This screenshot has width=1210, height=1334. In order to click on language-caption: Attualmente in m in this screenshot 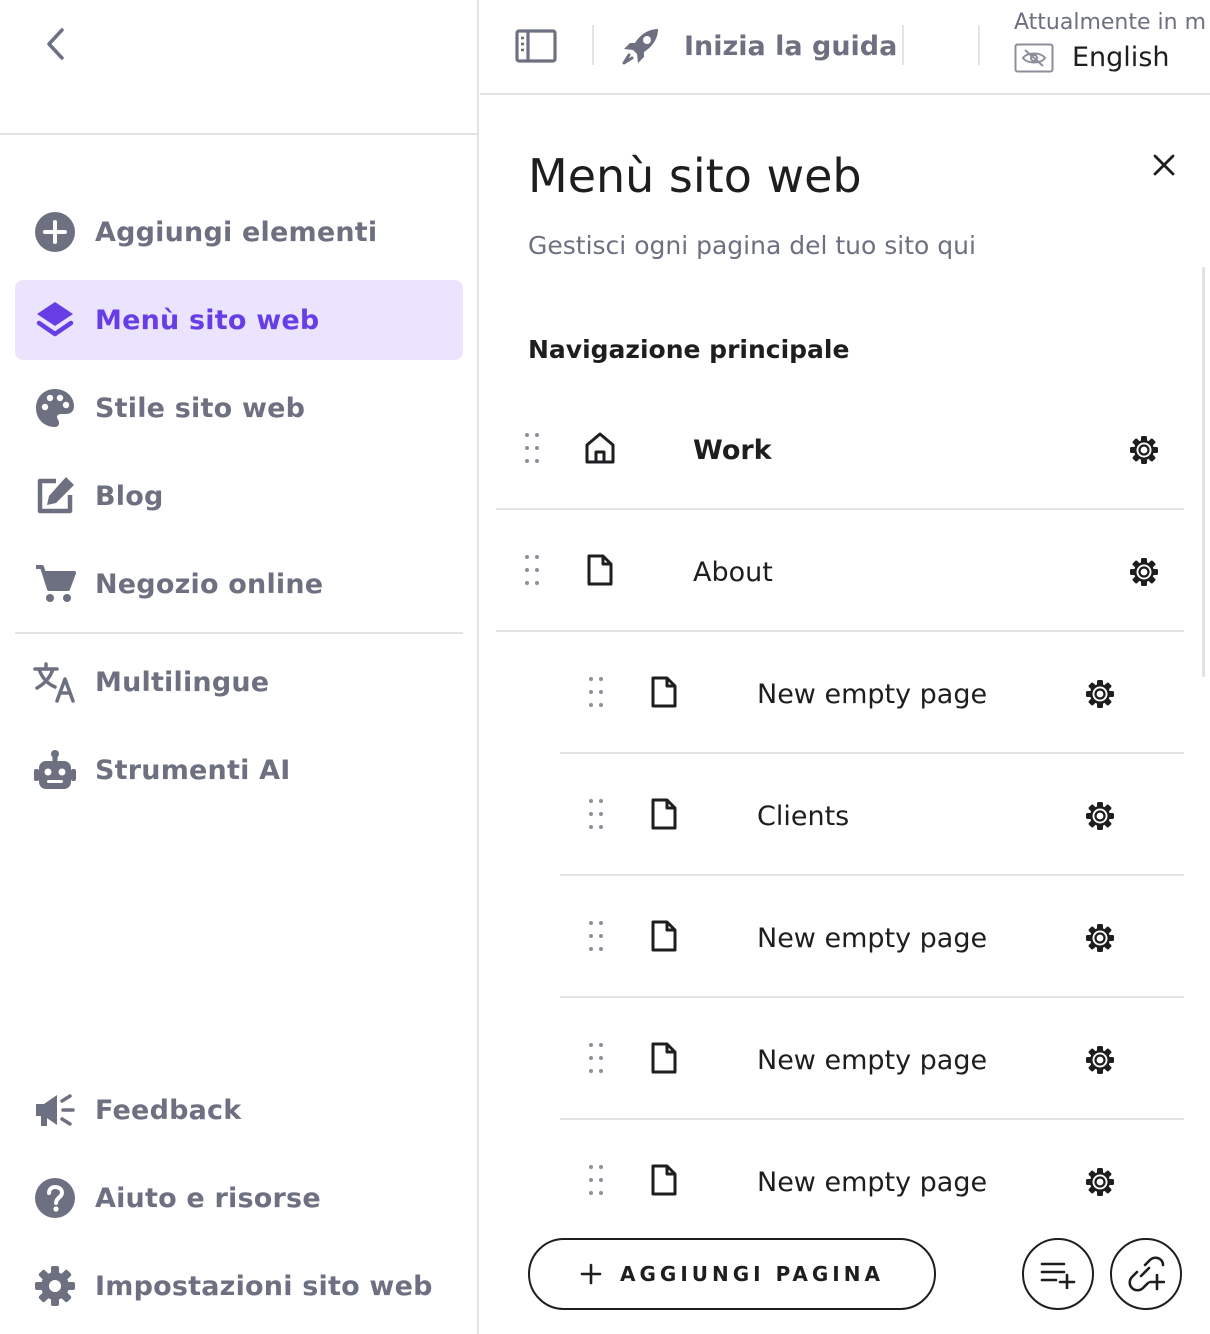, I will do `click(1110, 22)`.